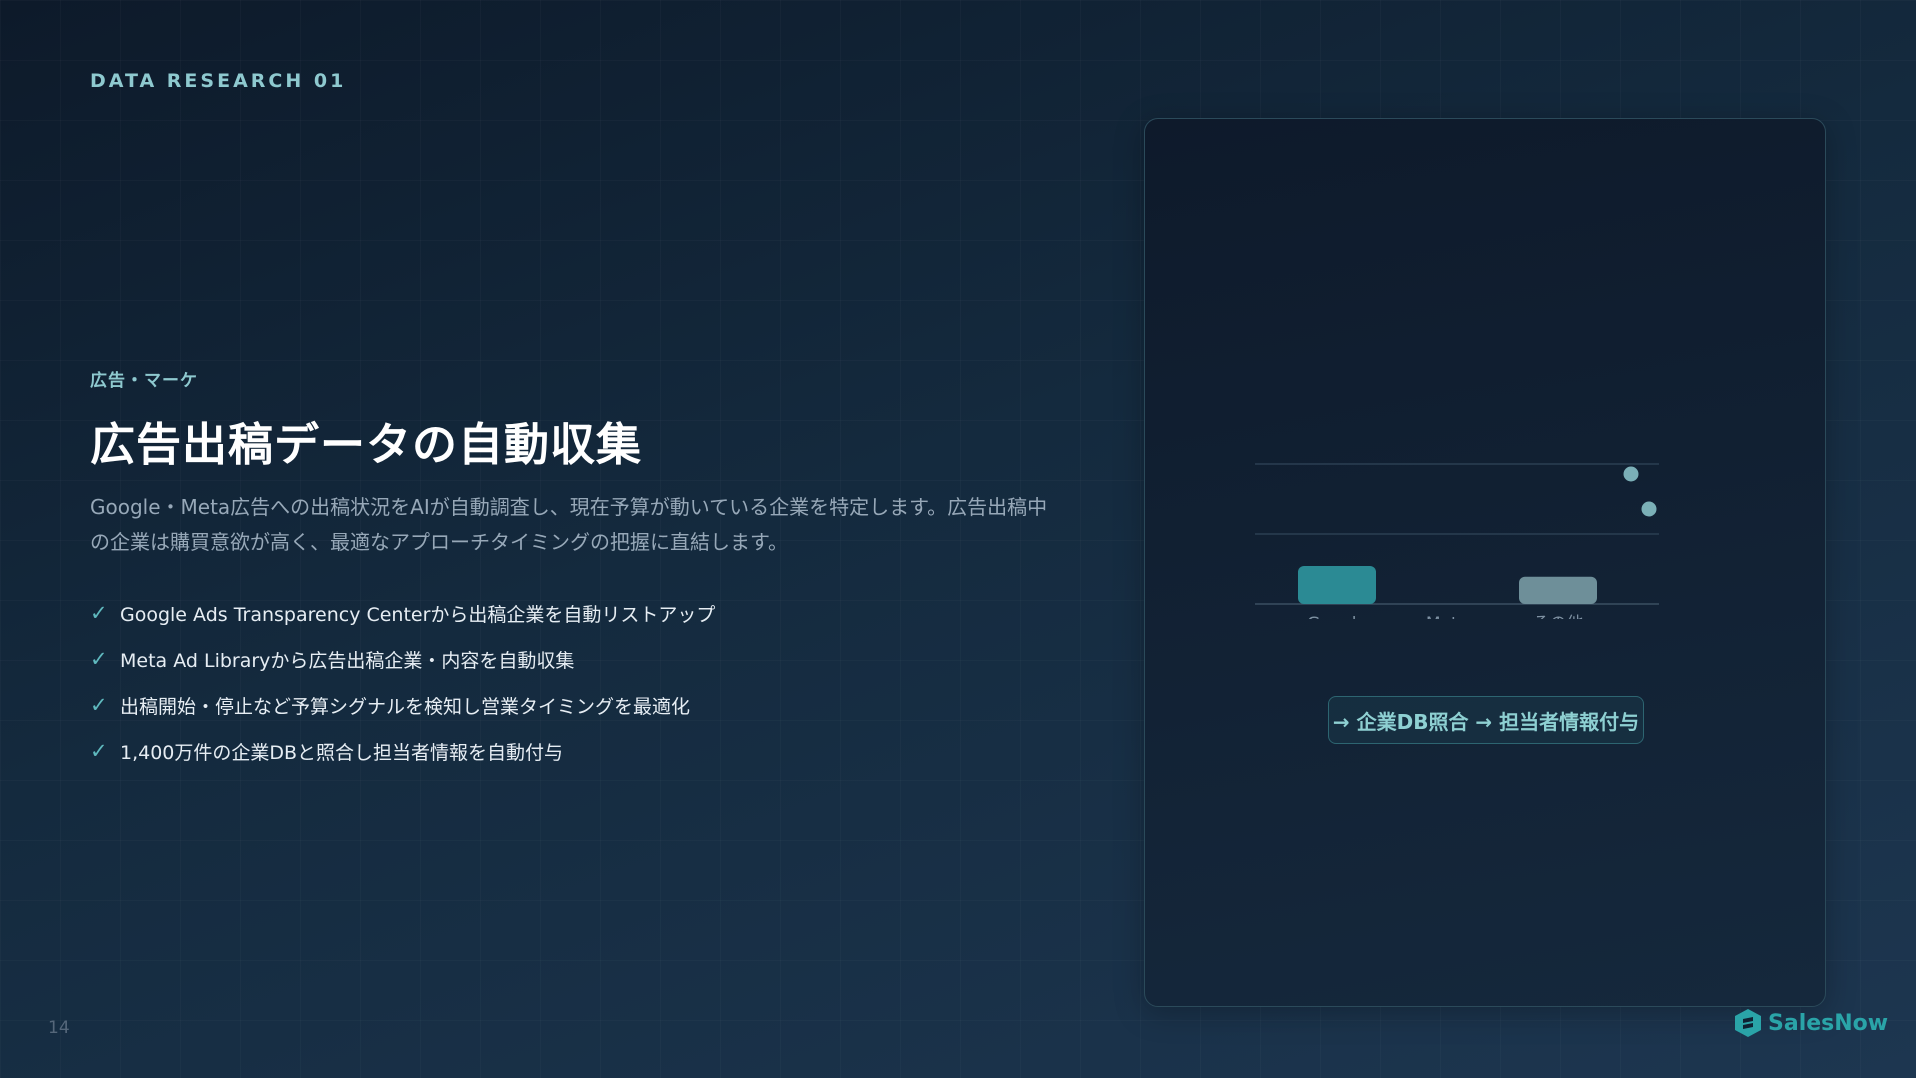 The height and width of the screenshot is (1078, 1916). Describe the element at coordinates (144, 381) in the screenshot. I see `category-label: 広告・マーケ` at that location.